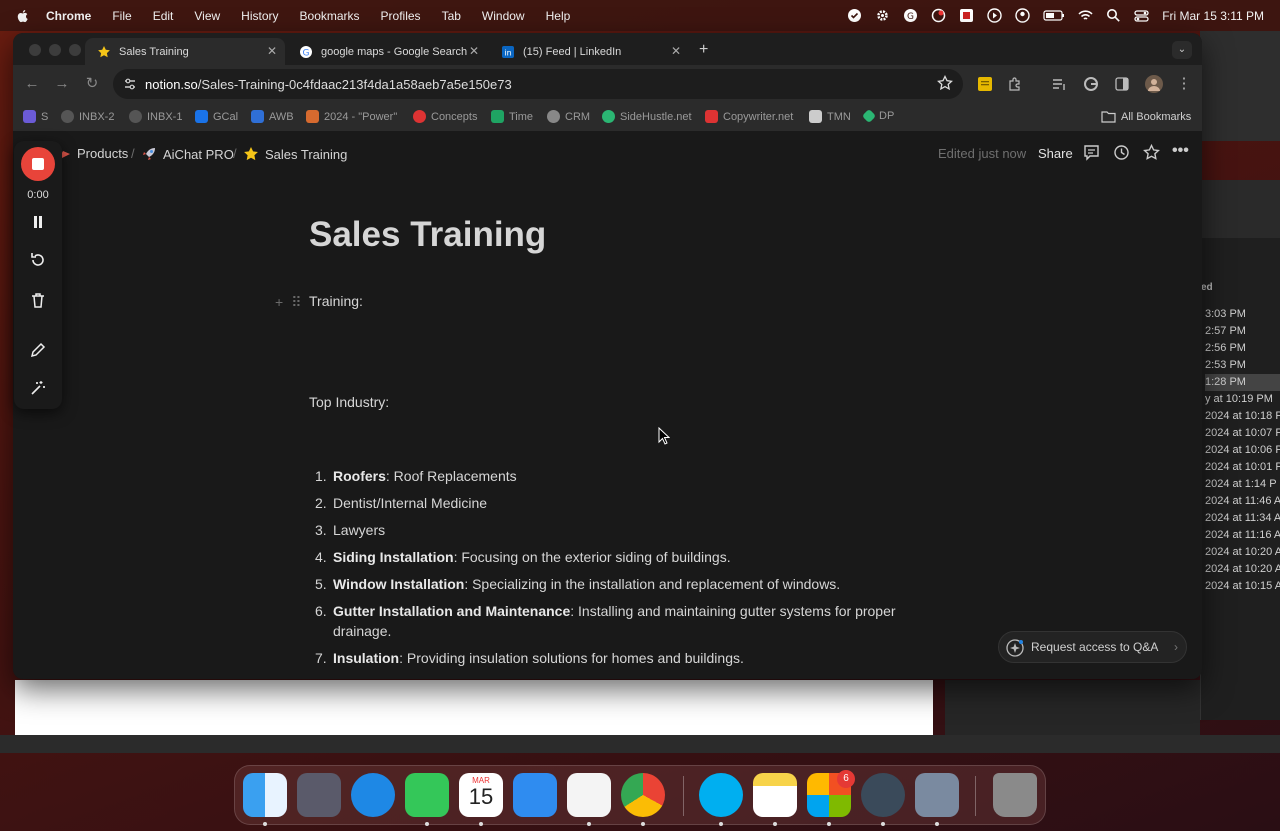  I want to click on bookmark-inbx-2: INBX-2, so click(87, 116).